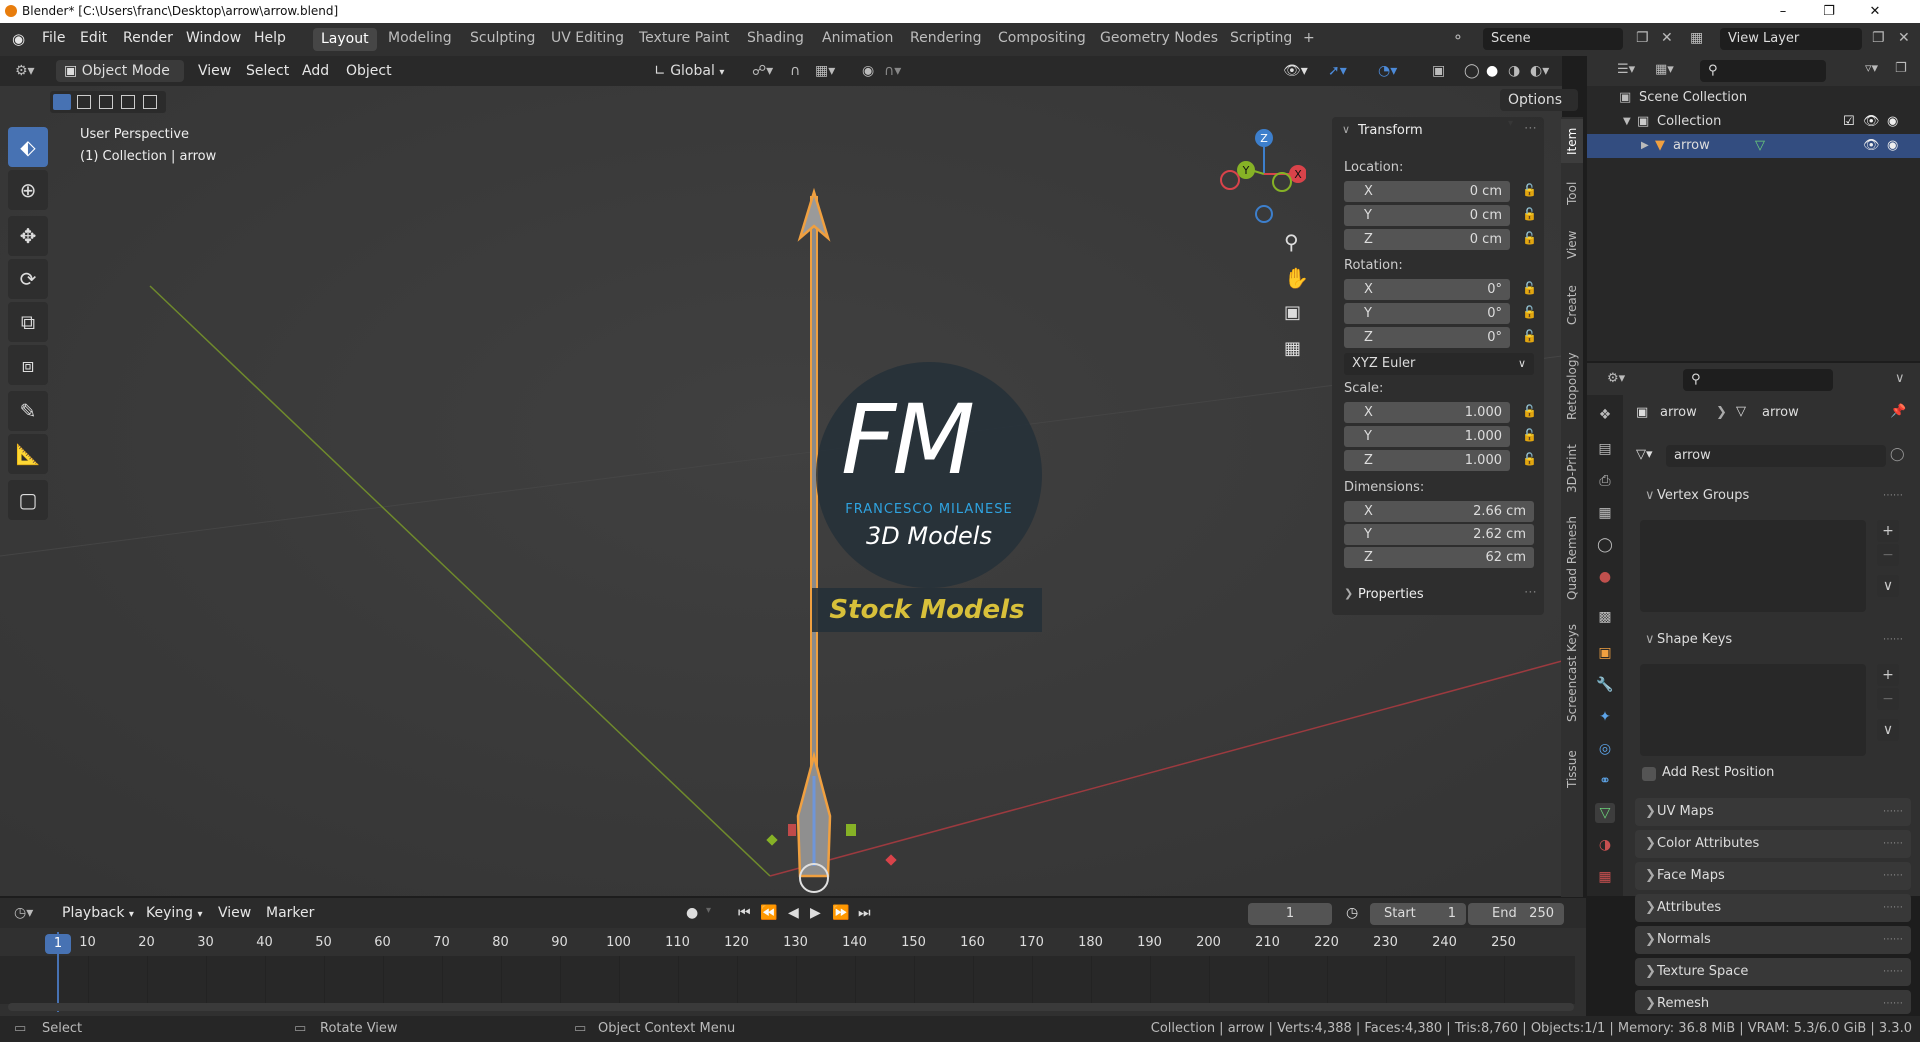  What do you see at coordinates (1888, 555) in the screenshot?
I see `remove-vertex-group-button: −` at bounding box center [1888, 555].